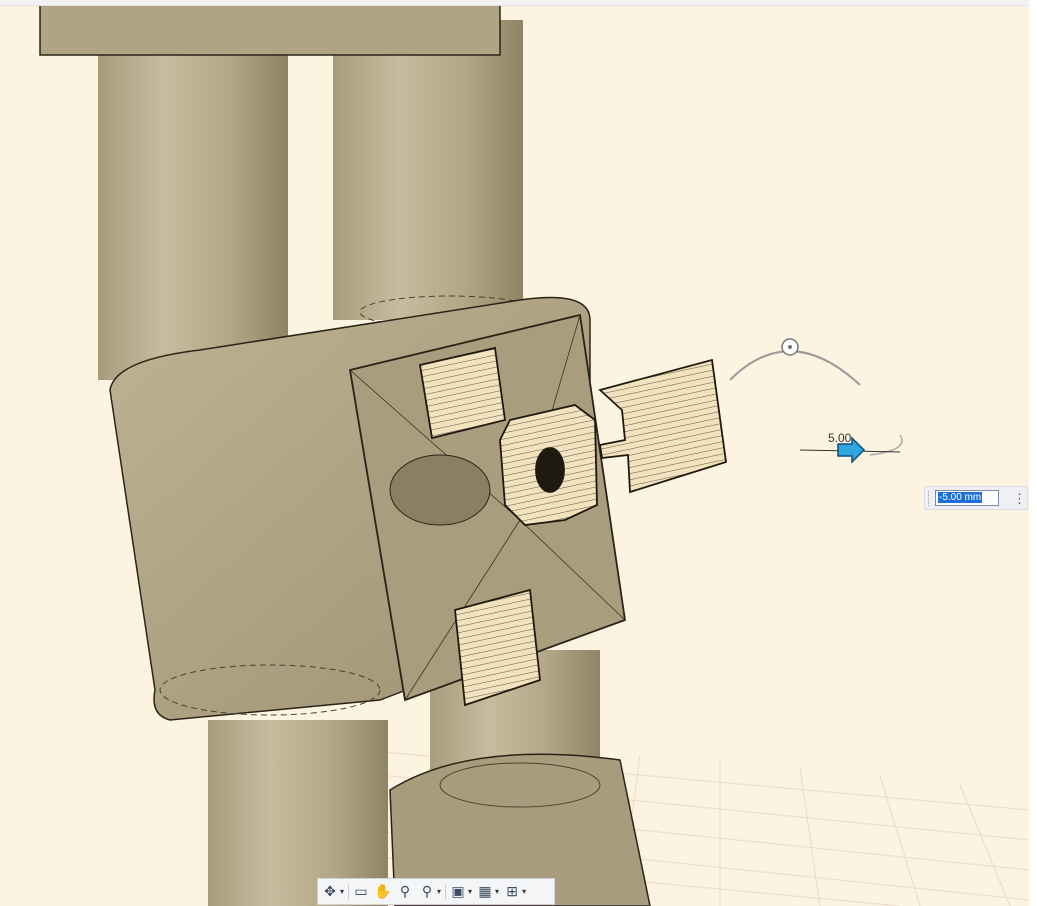 This screenshot has width=1037, height=906. What do you see at coordinates (427, 891) in the screenshot?
I see `zoom-window-icon: ⚲` at bounding box center [427, 891].